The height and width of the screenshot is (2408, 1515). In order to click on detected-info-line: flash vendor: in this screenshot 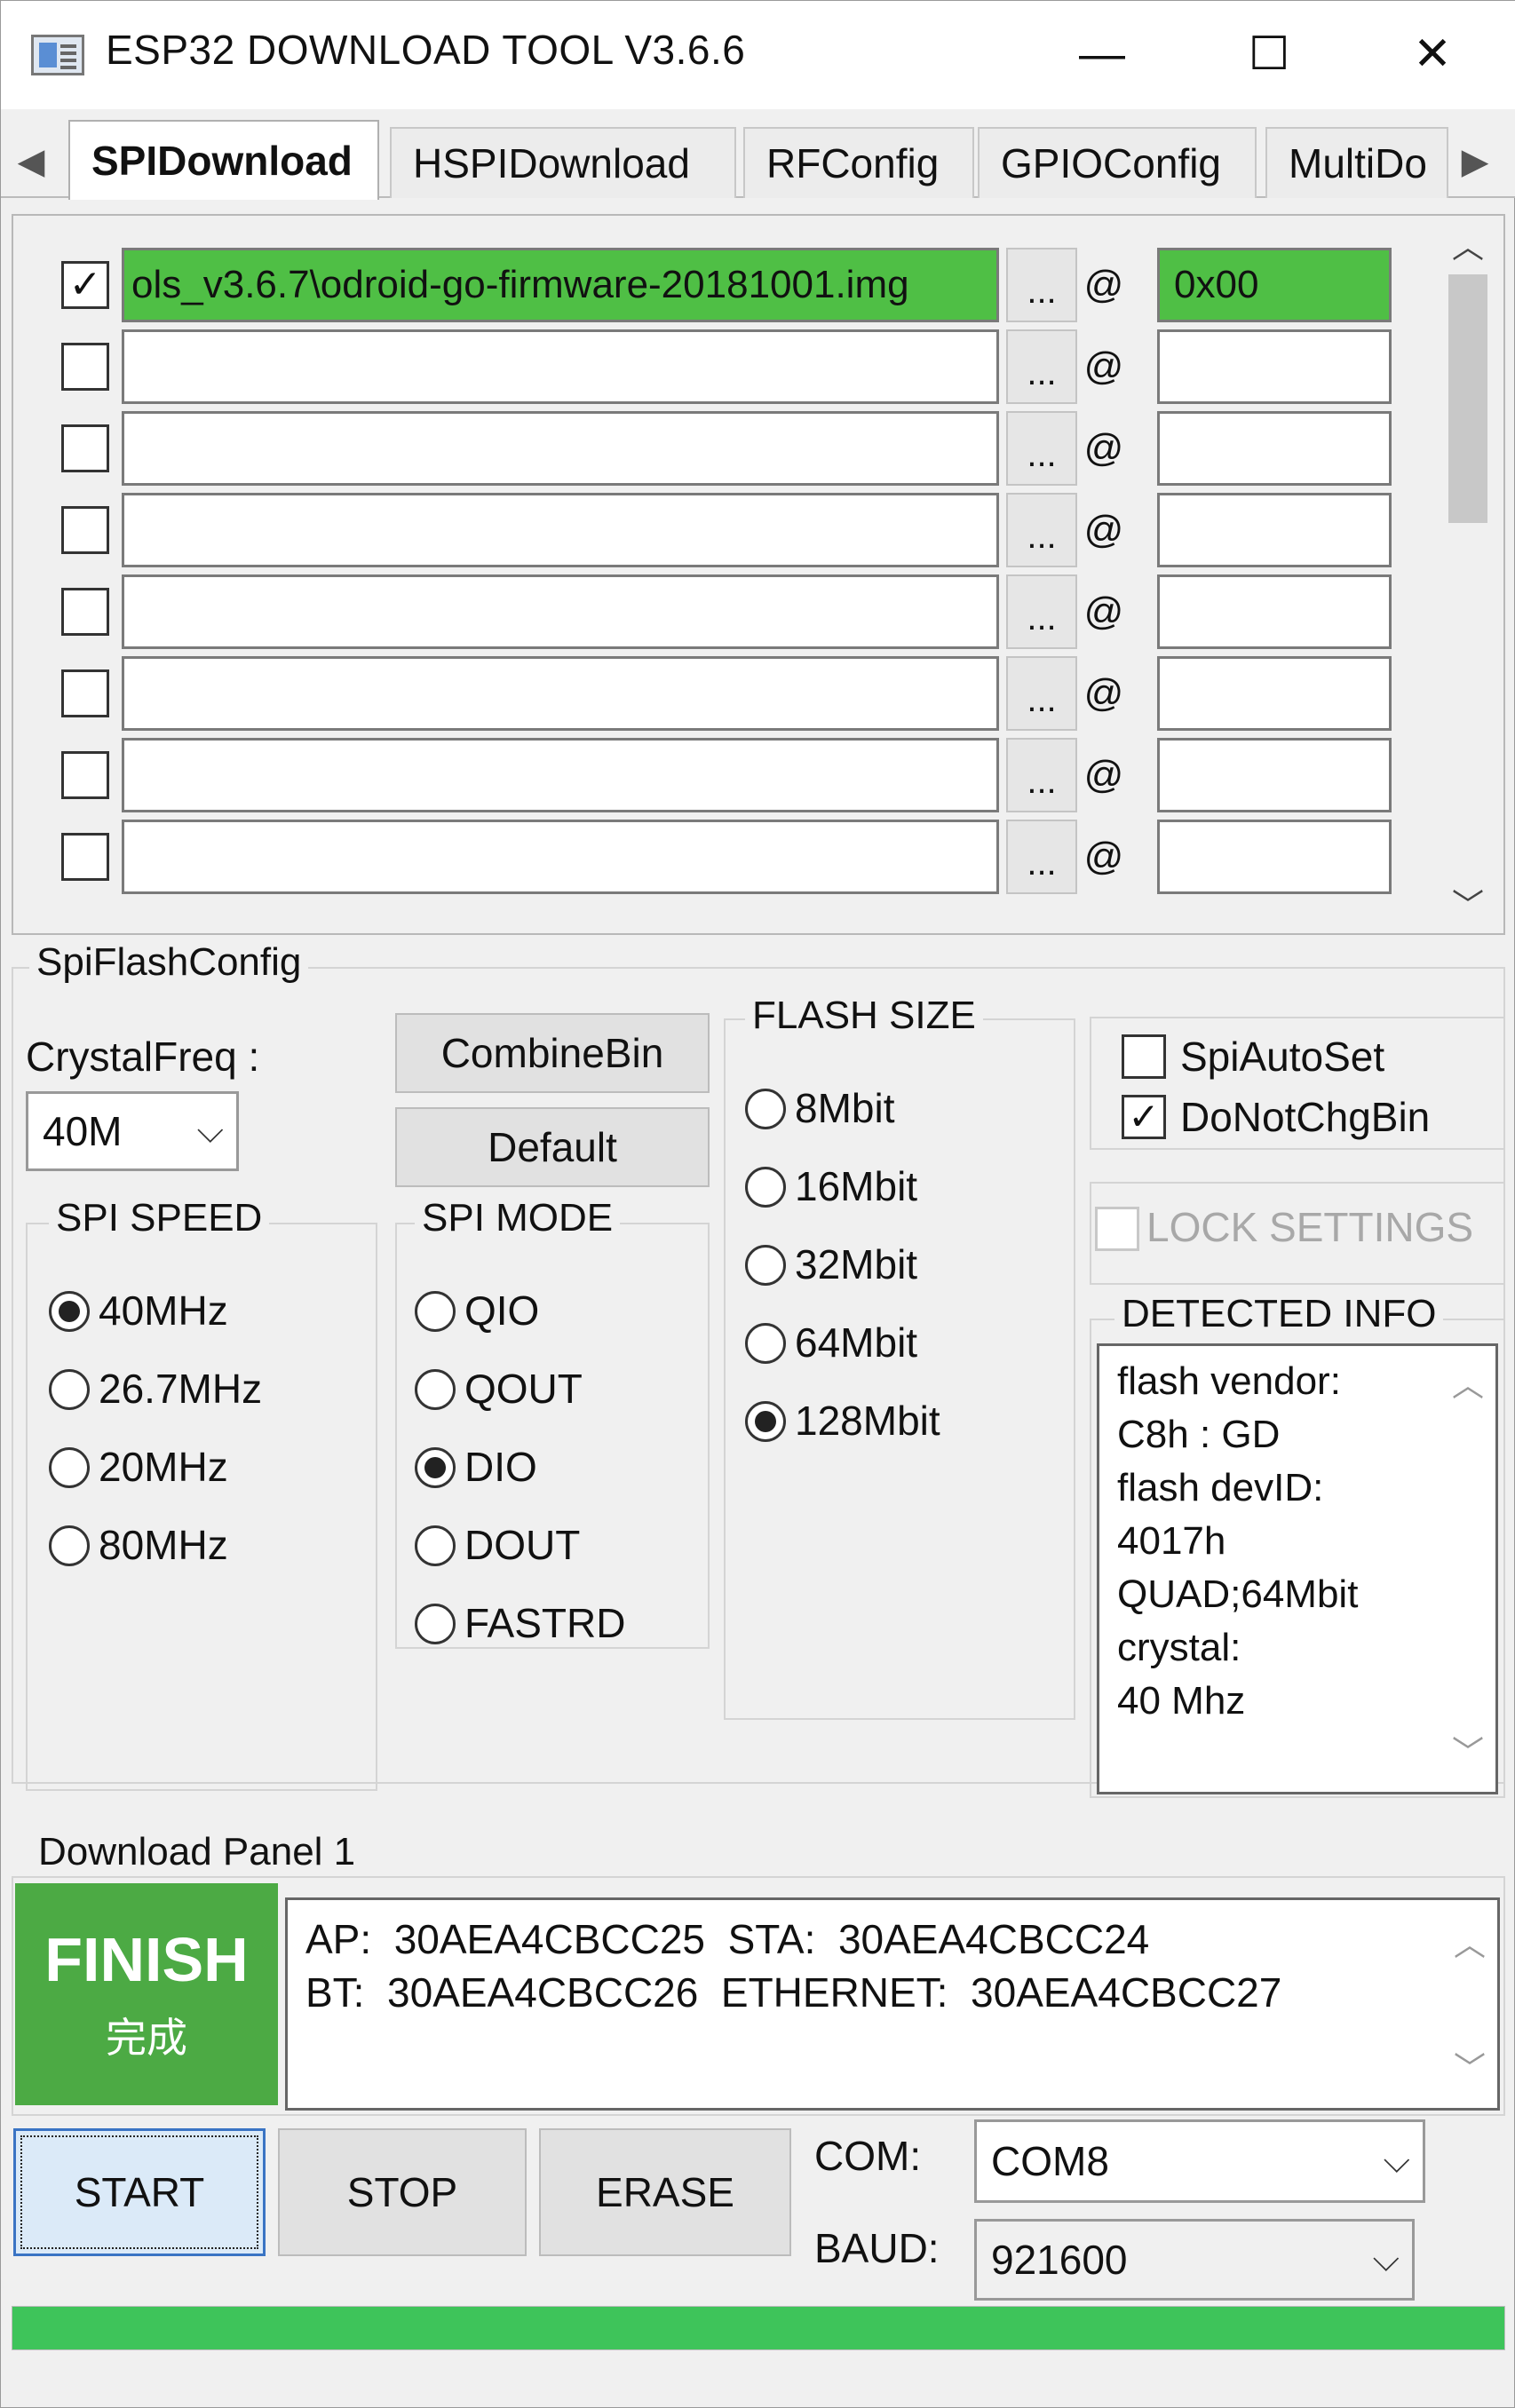, I will do `click(1229, 1381)`.